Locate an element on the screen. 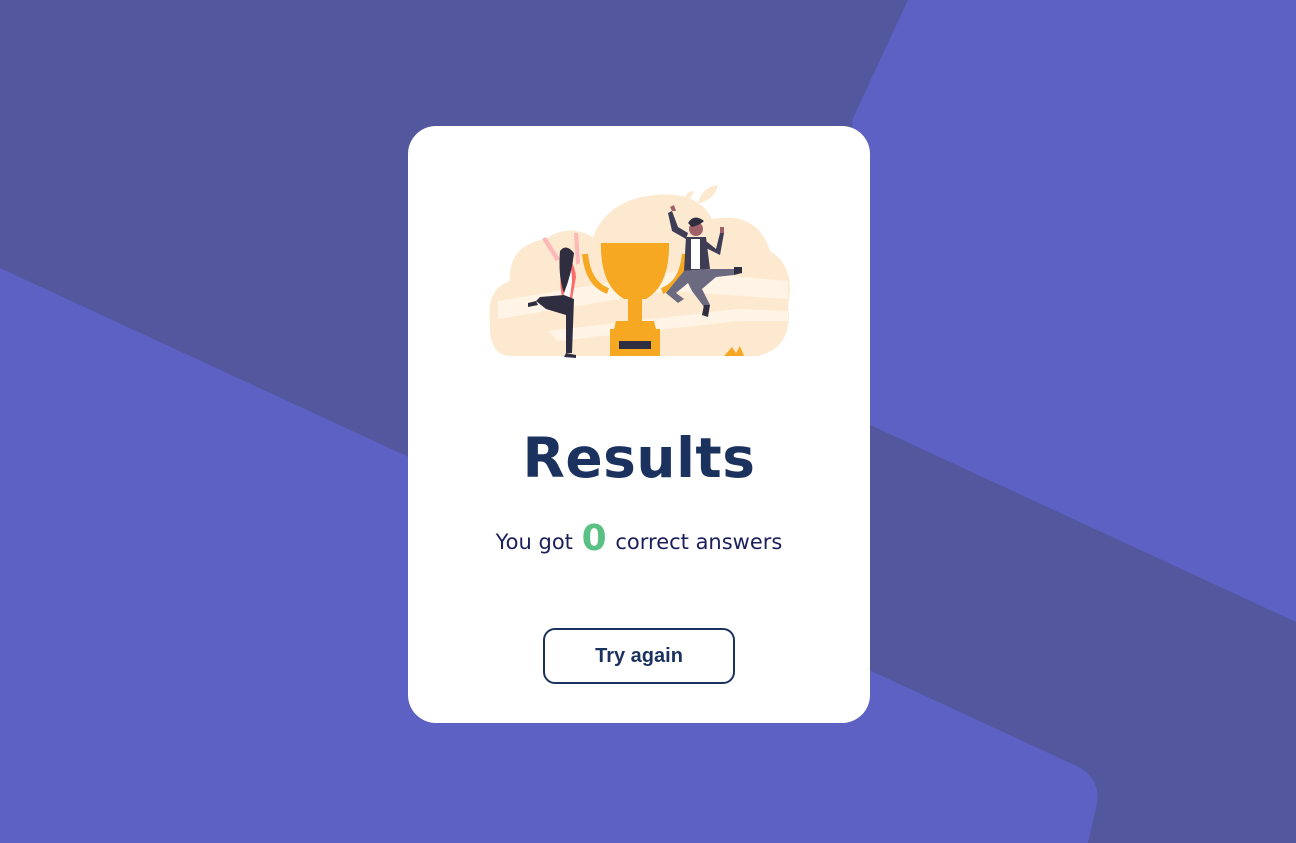  celebration-trophy-illustration is located at coordinates (639, 271).